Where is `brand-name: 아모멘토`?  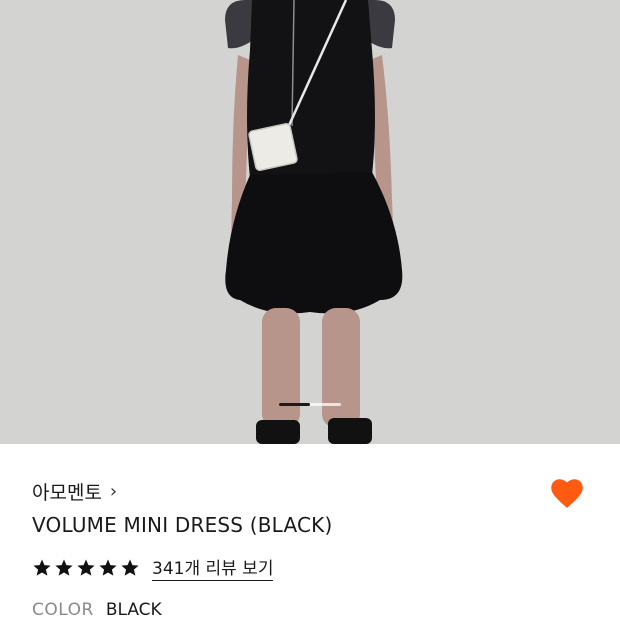
brand-name: 아모멘토 is located at coordinates (67, 493).